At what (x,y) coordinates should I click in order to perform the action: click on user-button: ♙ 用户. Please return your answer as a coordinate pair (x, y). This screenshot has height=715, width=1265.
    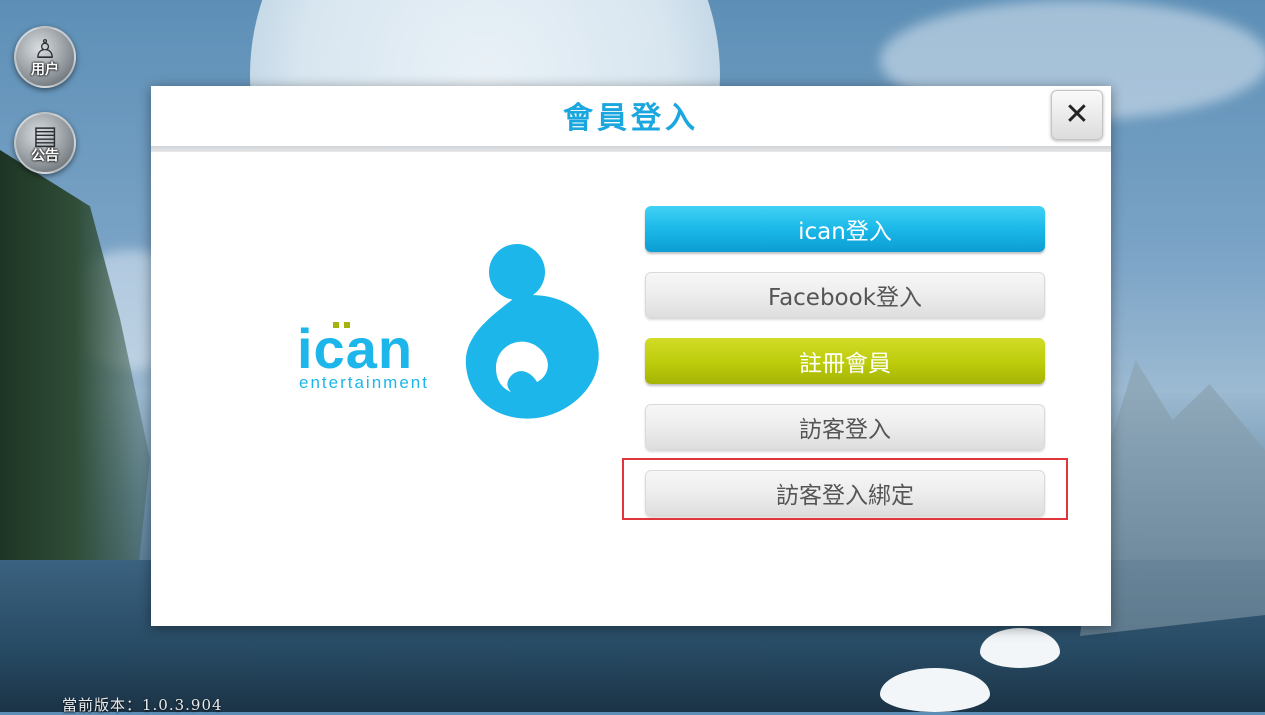
    Looking at the image, I should click on (45, 57).